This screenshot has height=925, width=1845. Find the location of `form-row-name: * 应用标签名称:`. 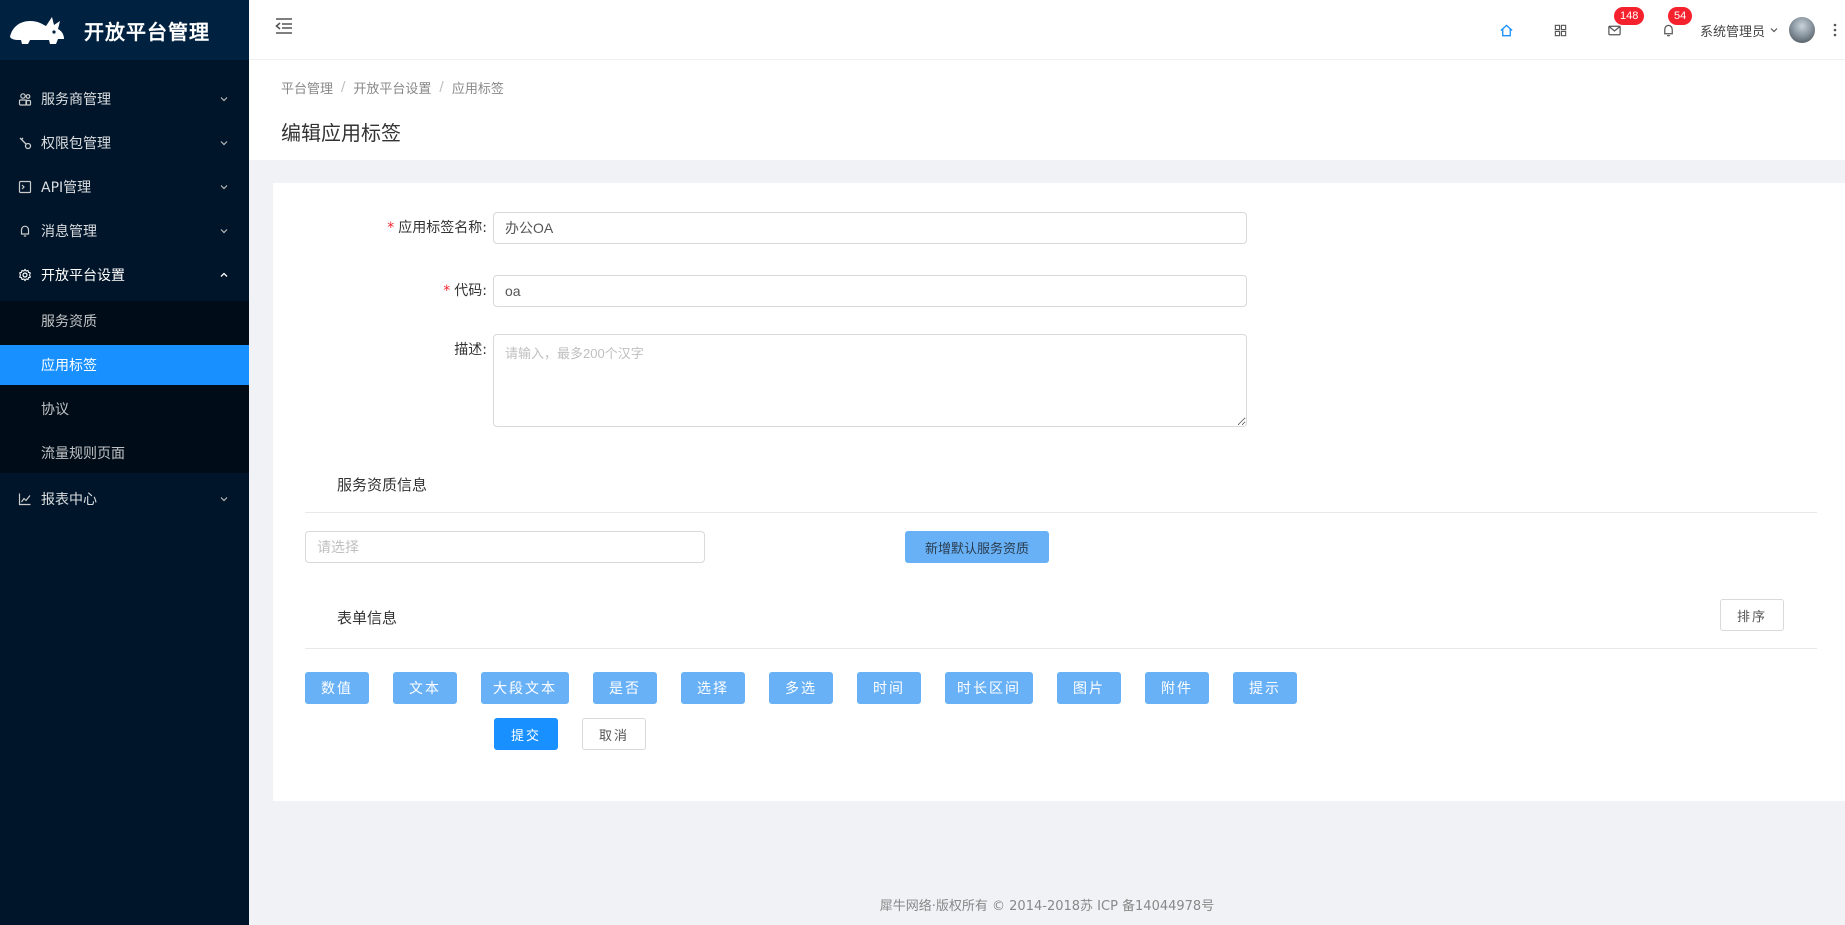

form-row-name: * 应用标签名称: is located at coordinates (760, 228).